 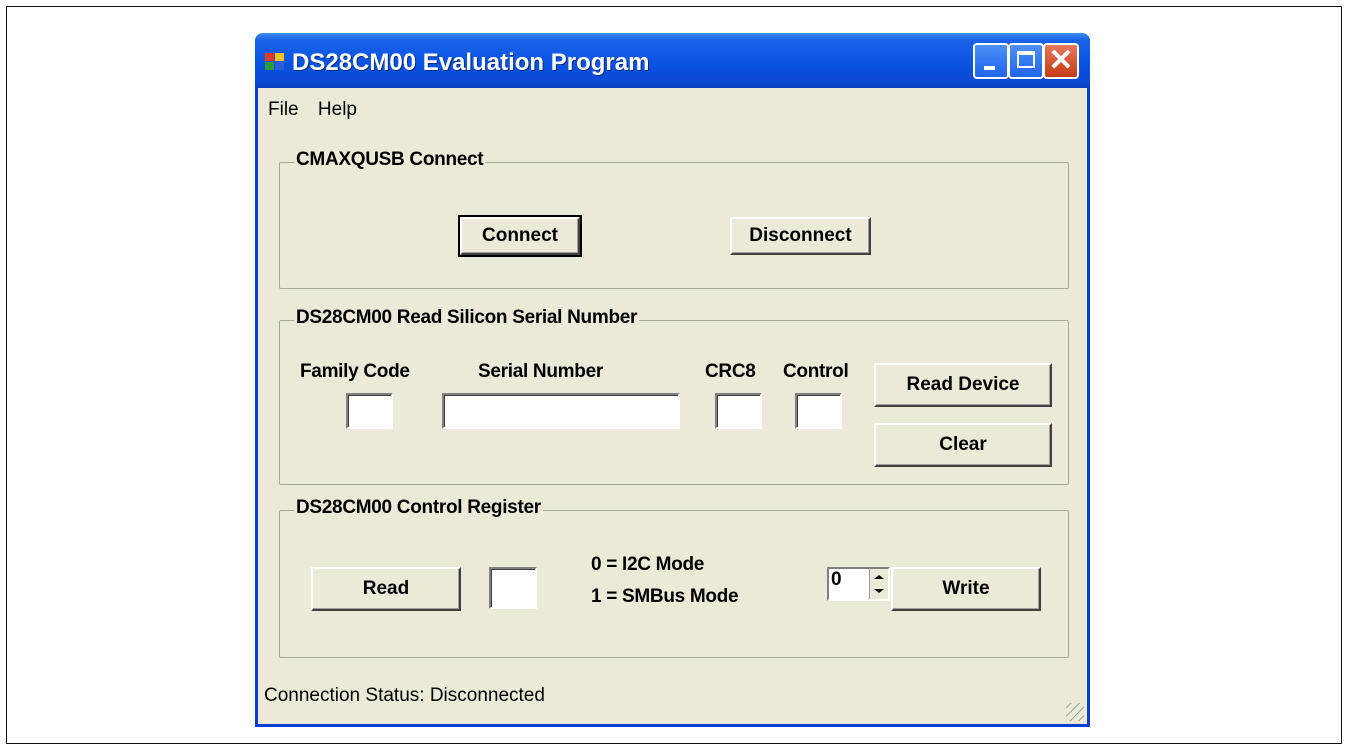 I want to click on serial-group-title: DS28CM00 Read Silicon Serial Number, so click(x=467, y=318).